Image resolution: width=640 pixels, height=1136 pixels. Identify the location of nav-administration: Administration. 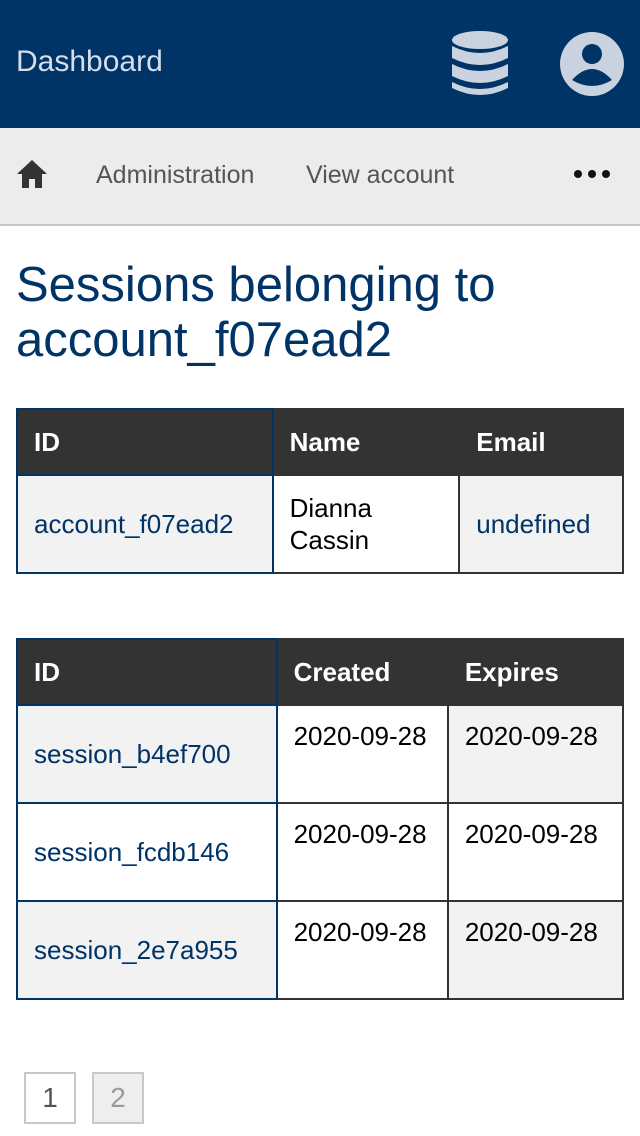
(175, 175).